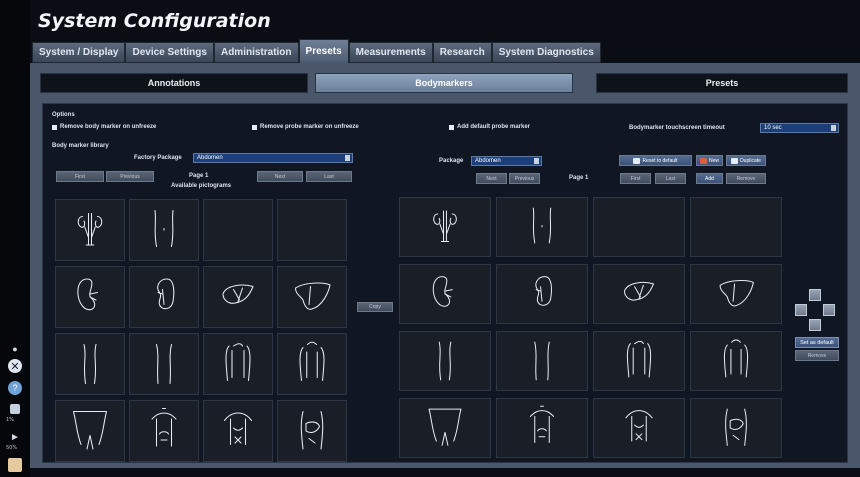  Describe the element at coordinates (164, 297) in the screenshot. I see `available-pictogram-kidney-left` at that location.